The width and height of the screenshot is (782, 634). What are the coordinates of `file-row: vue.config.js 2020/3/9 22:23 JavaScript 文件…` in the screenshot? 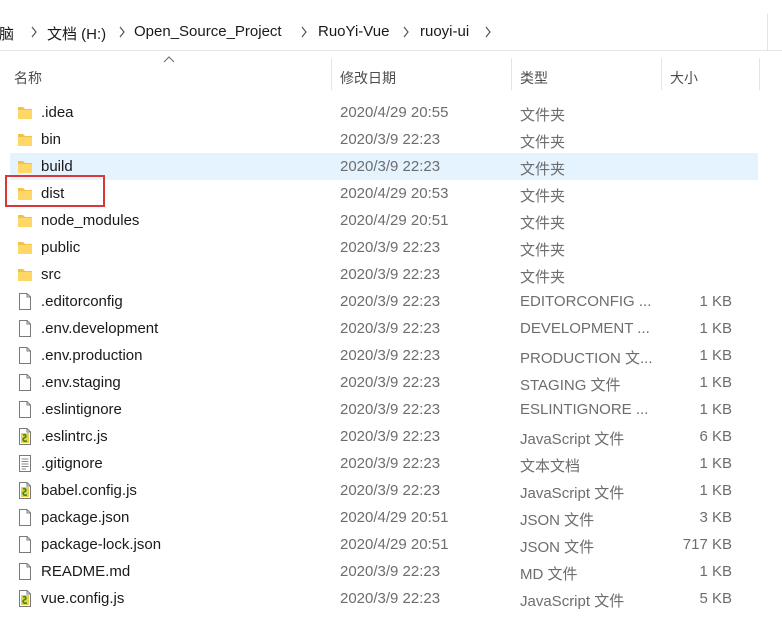 It's located at (380, 598).